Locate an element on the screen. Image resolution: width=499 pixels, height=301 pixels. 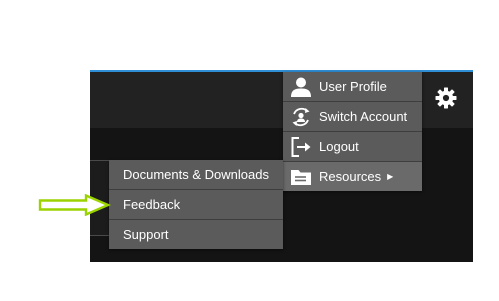
pointer-arrow-icon is located at coordinates (75, 205).